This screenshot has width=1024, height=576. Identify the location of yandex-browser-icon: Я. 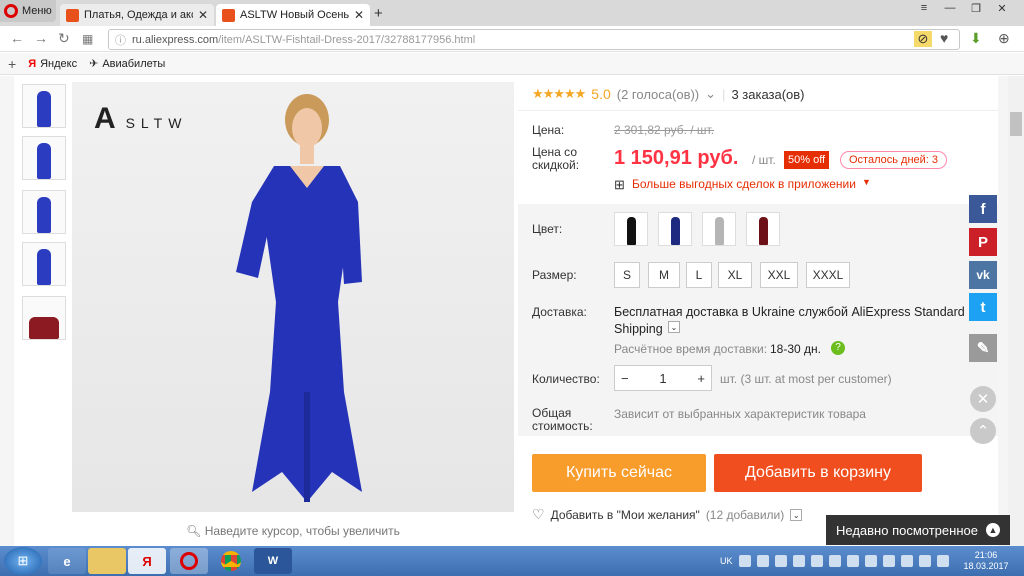
(147, 561).